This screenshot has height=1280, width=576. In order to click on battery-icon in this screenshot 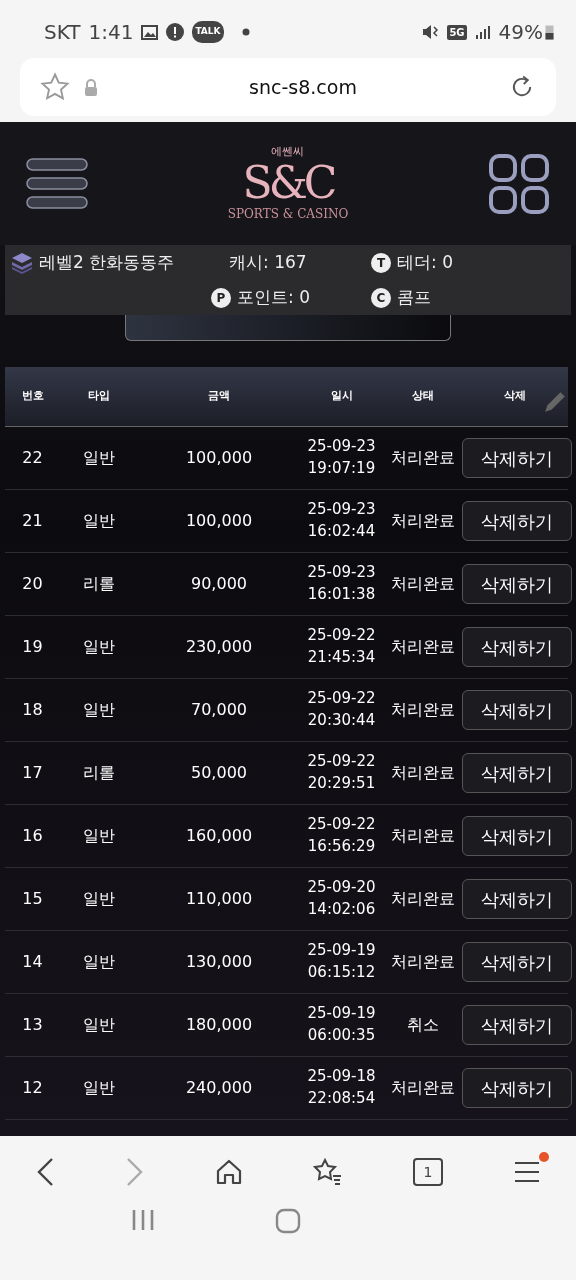, I will do `click(549, 32)`.